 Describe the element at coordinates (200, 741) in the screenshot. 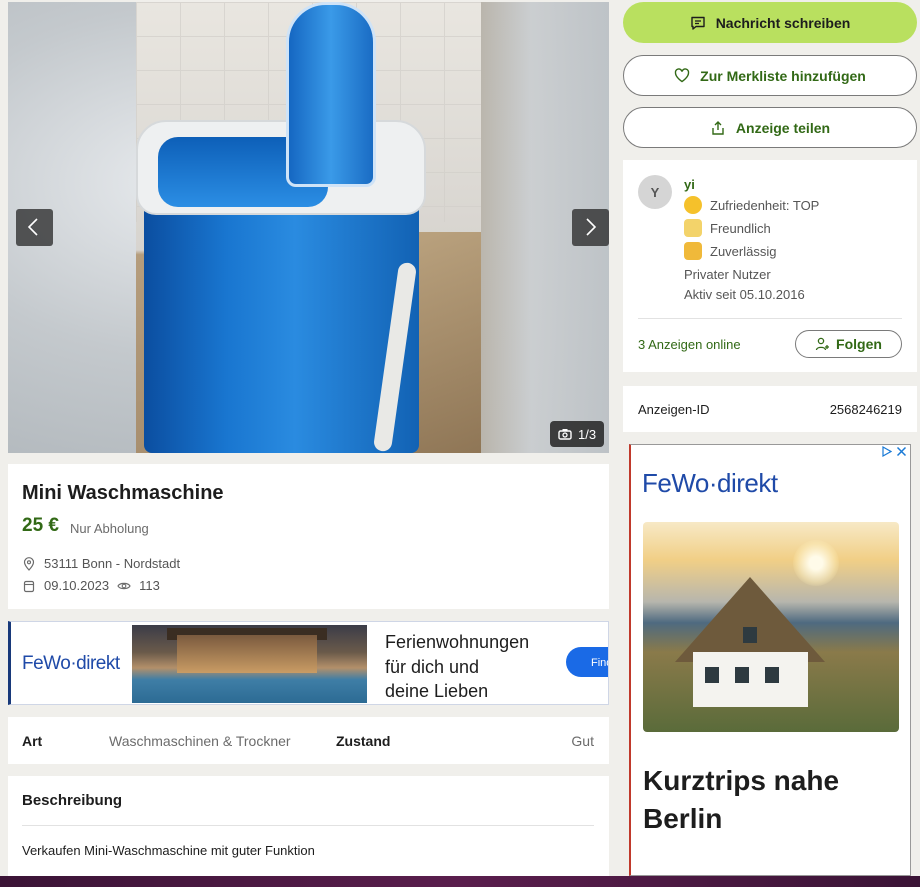

I see `attribute-value: Waschmaschinen & Trockner` at that location.